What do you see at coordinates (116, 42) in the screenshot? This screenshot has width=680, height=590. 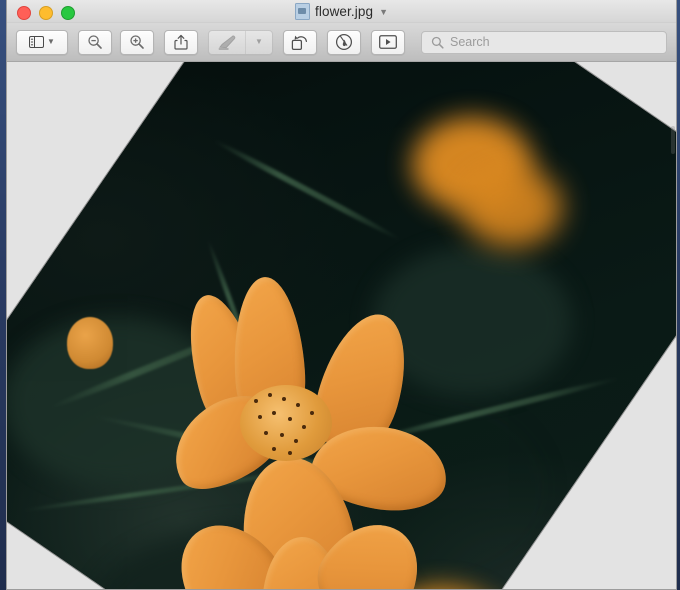 I see `zoom-button-group` at bounding box center [116, 42].